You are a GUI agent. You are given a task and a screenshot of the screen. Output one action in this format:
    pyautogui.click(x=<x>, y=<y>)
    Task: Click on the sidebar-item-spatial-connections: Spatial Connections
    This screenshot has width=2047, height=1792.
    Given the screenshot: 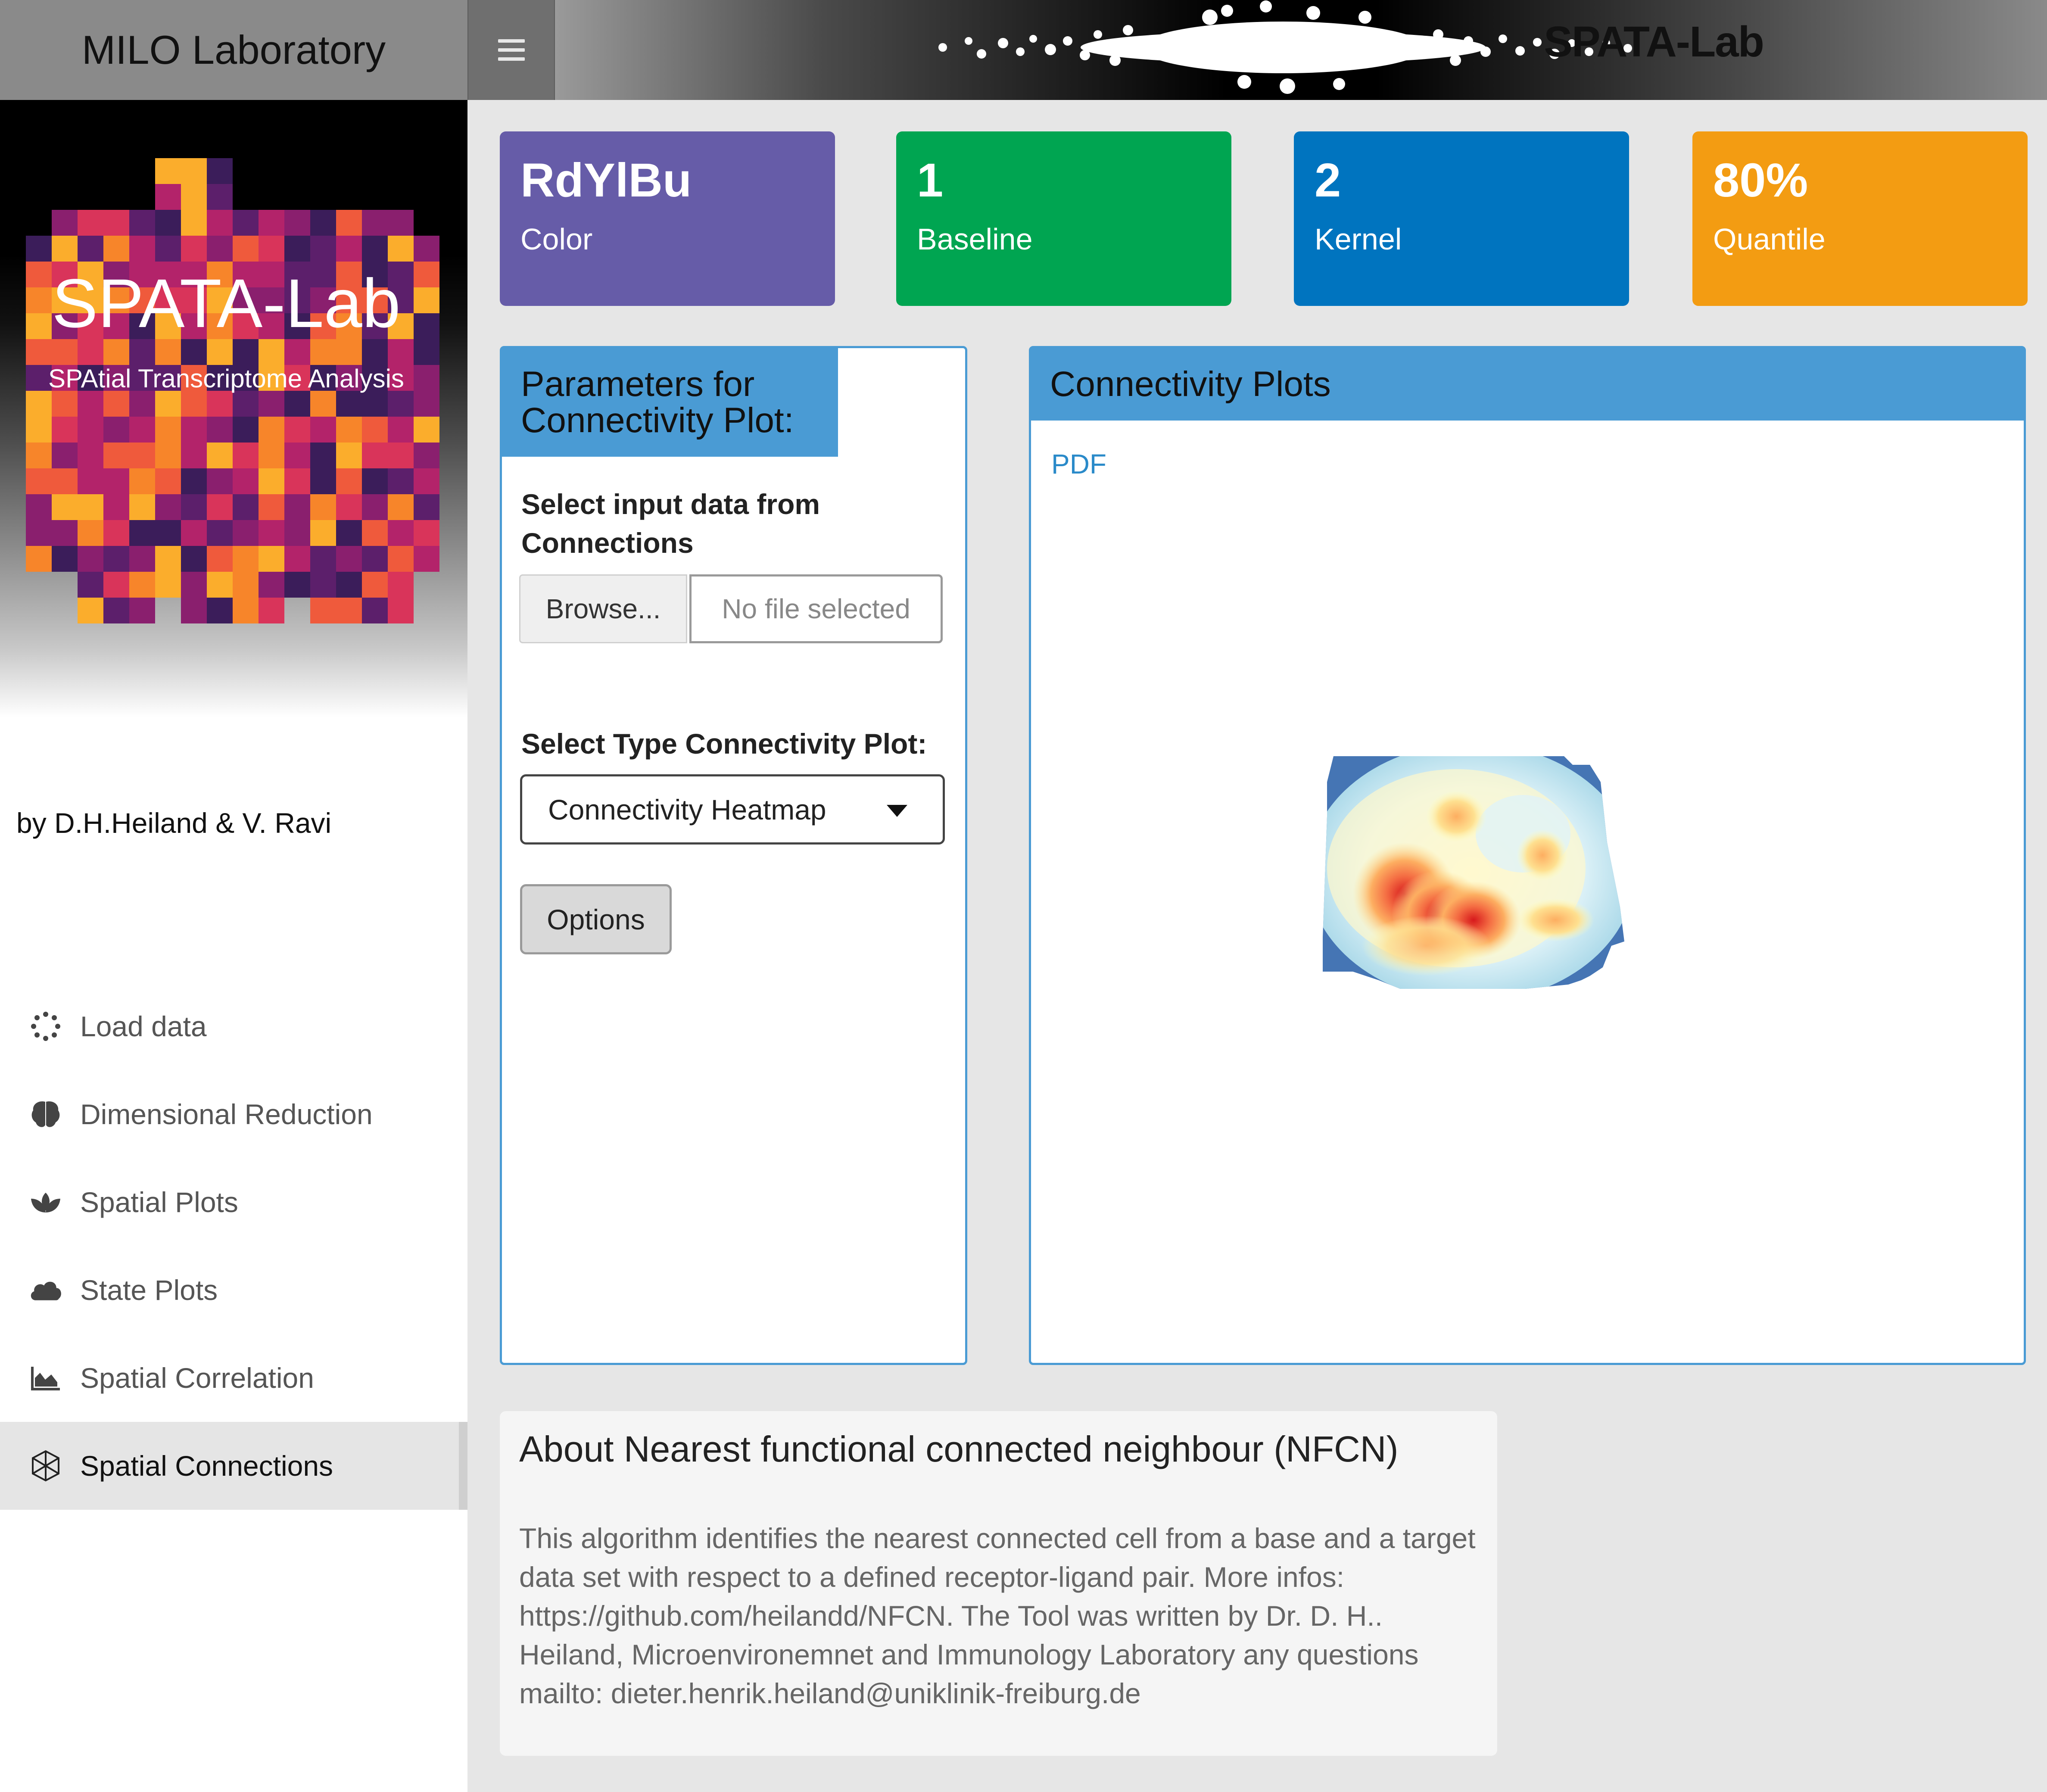 What is the action you would take?
    pyautogui.click(x=233, y=1466)
    